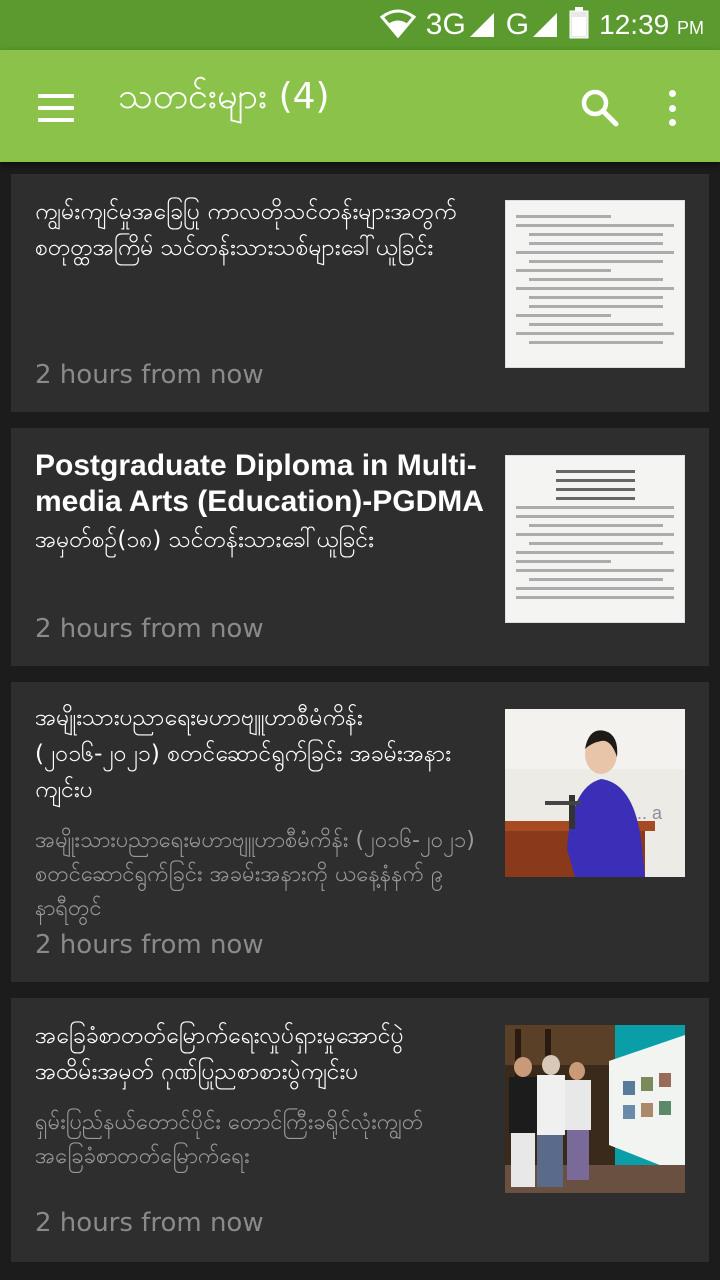  What do you see at coordinates (360, 25) in the screenshot?
I see `status-bar: 3G G 12:39 PM` at bounding box center [360, 25].